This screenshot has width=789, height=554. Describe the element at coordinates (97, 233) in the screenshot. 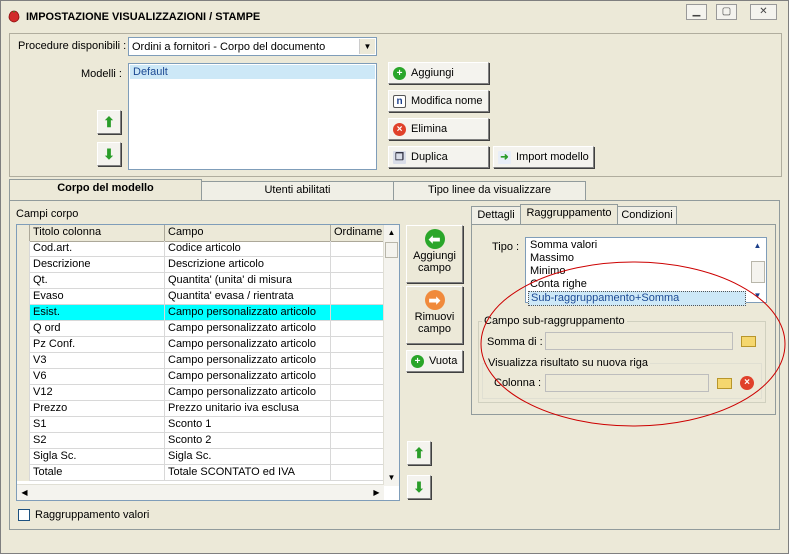

I see `column-header-titolo: Titolo colonna` at that location.